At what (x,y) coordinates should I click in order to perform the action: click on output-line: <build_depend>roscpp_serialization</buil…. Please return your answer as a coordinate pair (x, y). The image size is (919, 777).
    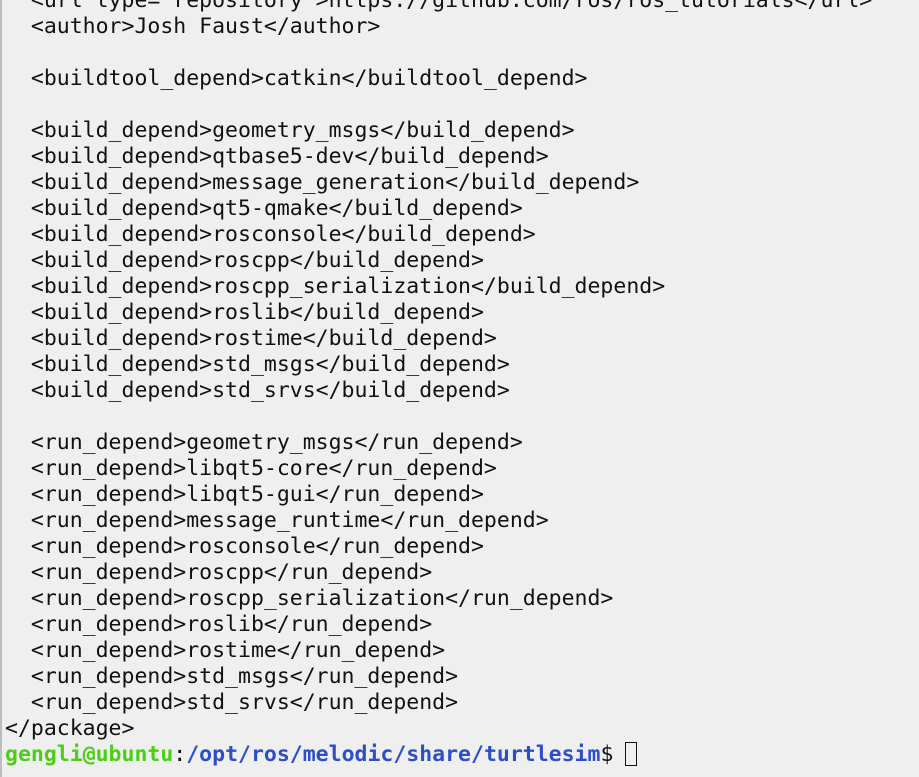
    Looking at the image, I should click on (335, 286).